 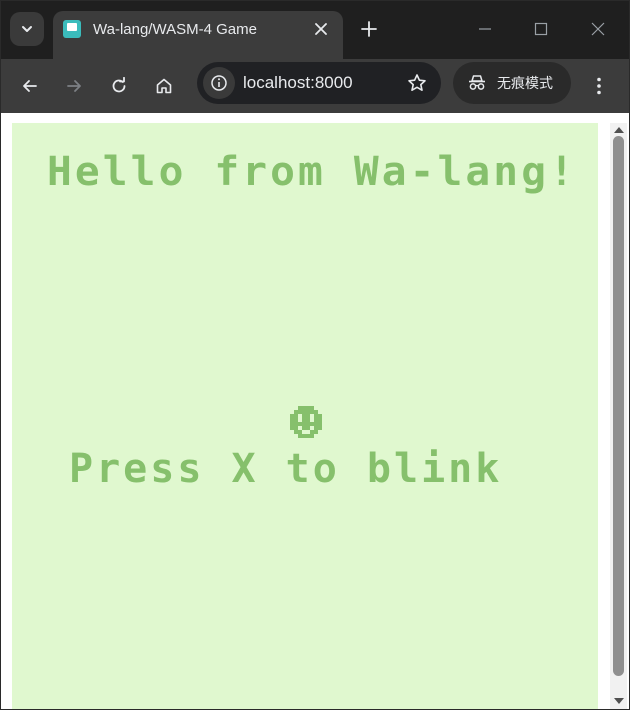 I want to click on maximize-icon, so click(x=541, y=29).